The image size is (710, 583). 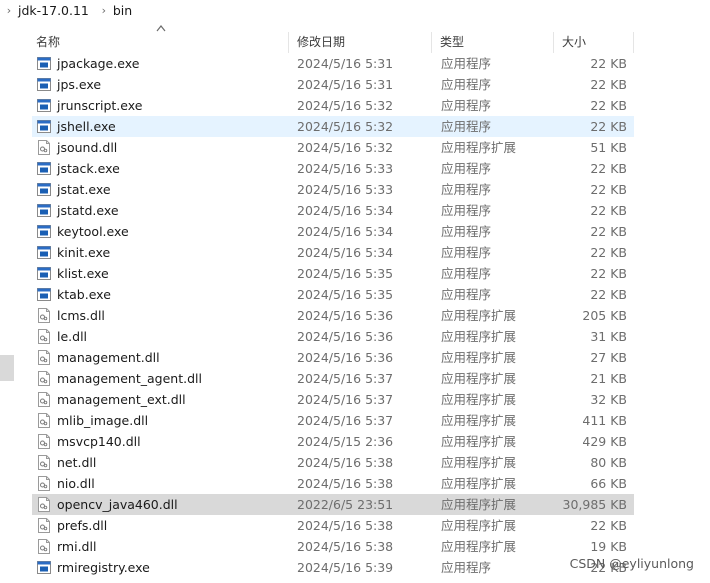 I want to click on file-row: jrunscript.exe 2024/5/16 5:32 应用程序 22 KB, so click(x=333, y=105).